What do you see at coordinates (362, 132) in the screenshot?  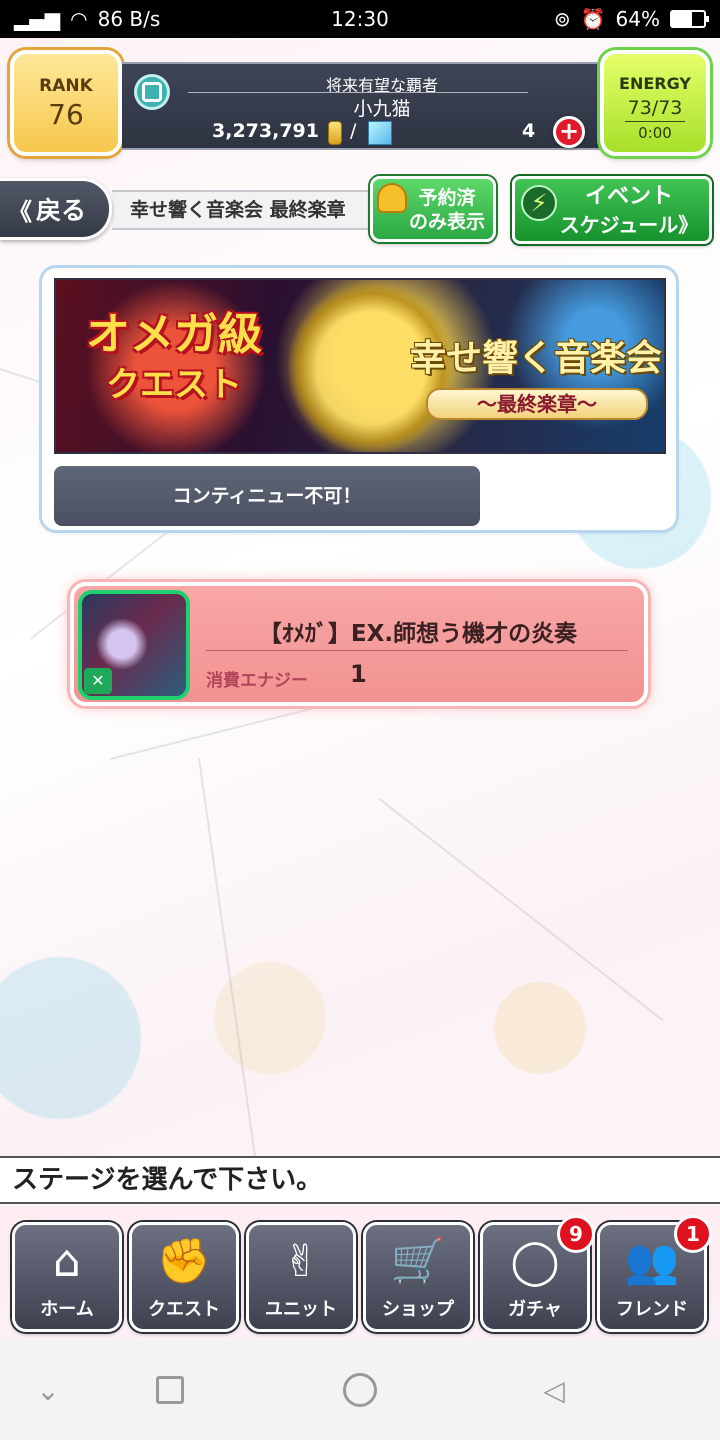 I see `currency-row: 3,273,791 / 4` at bounding box center [362, 132].